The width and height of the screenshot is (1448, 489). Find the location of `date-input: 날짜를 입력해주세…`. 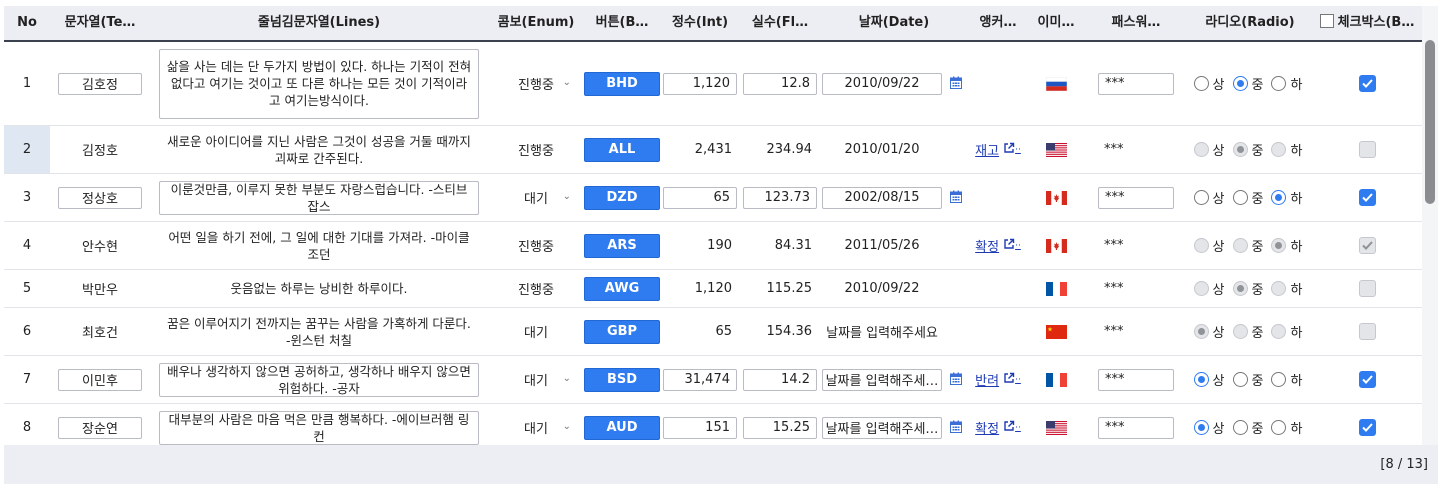

date-input: 날짜를 입력해주세… is located at coordinates (882, 379).